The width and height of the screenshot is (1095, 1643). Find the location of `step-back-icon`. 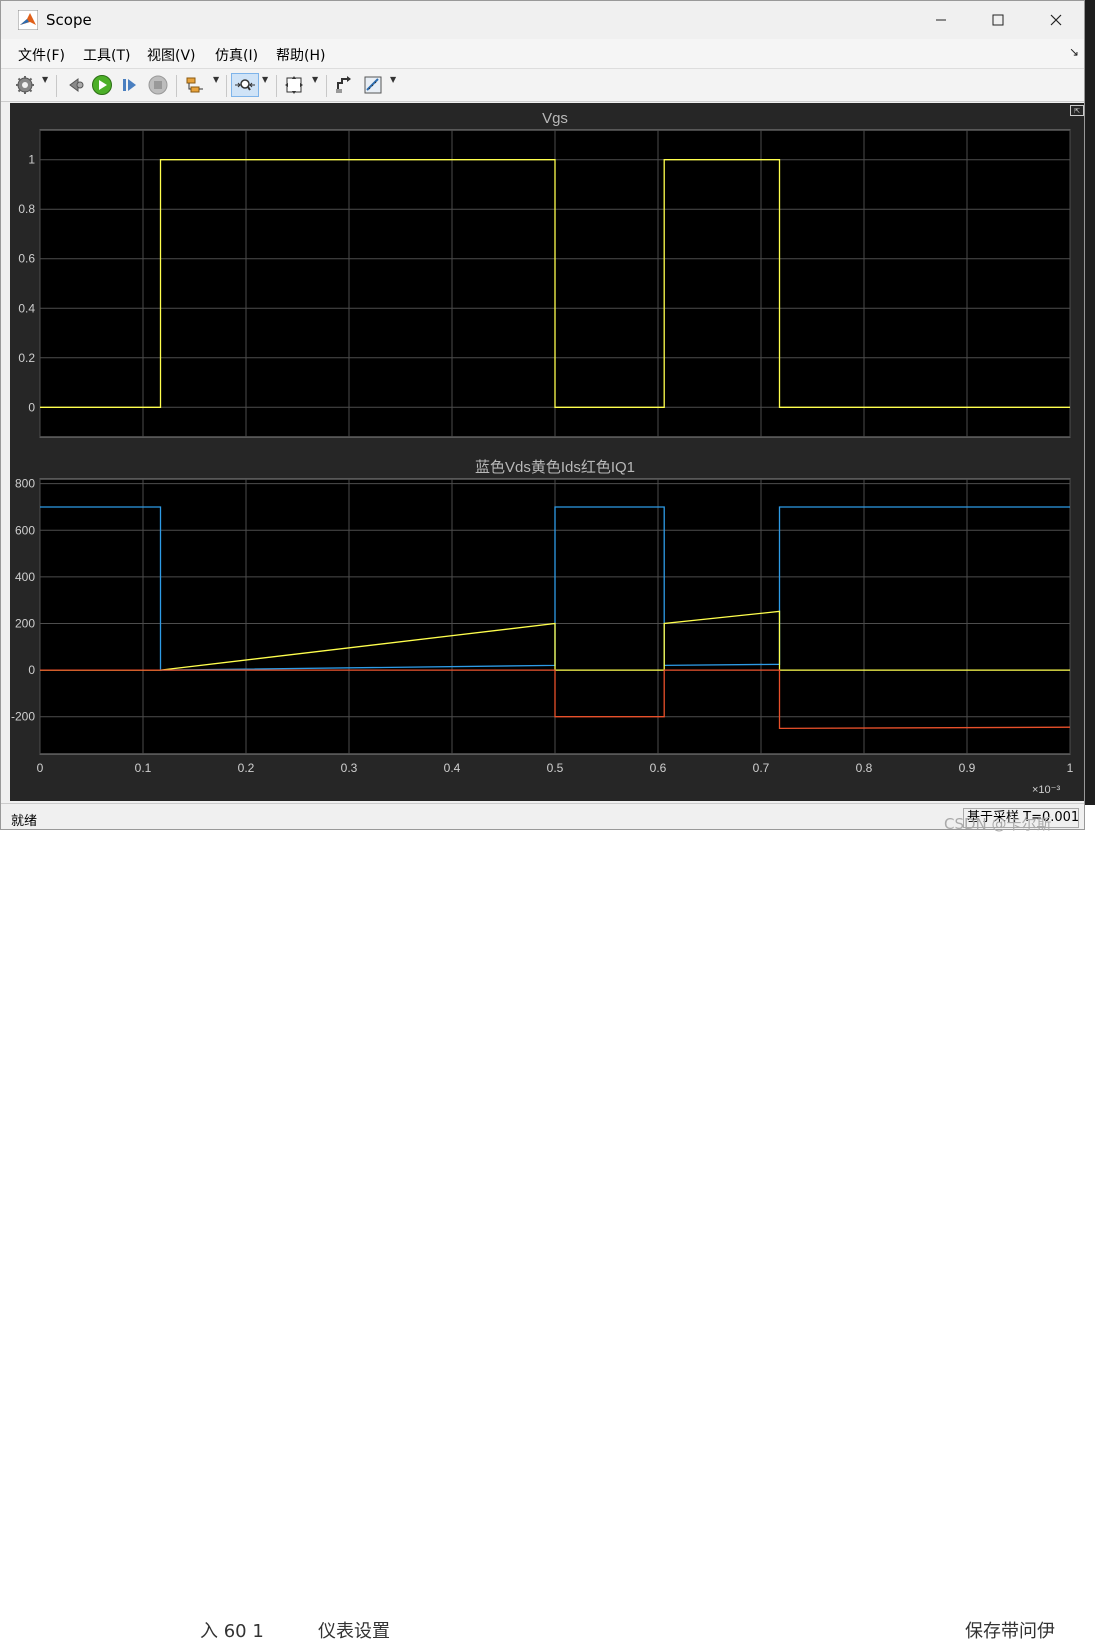

step-back-icon is located at coordinates (76, 85).